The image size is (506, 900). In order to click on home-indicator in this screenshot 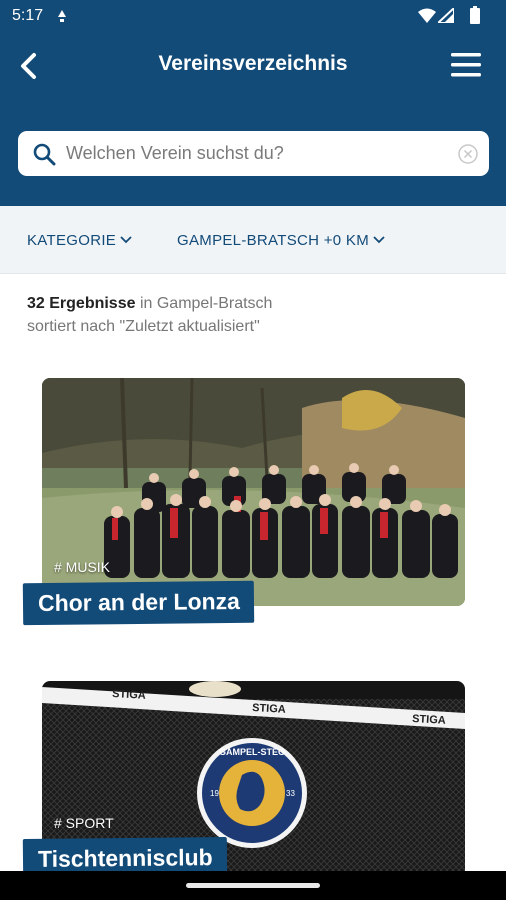, I will do `click(253, 885)`.